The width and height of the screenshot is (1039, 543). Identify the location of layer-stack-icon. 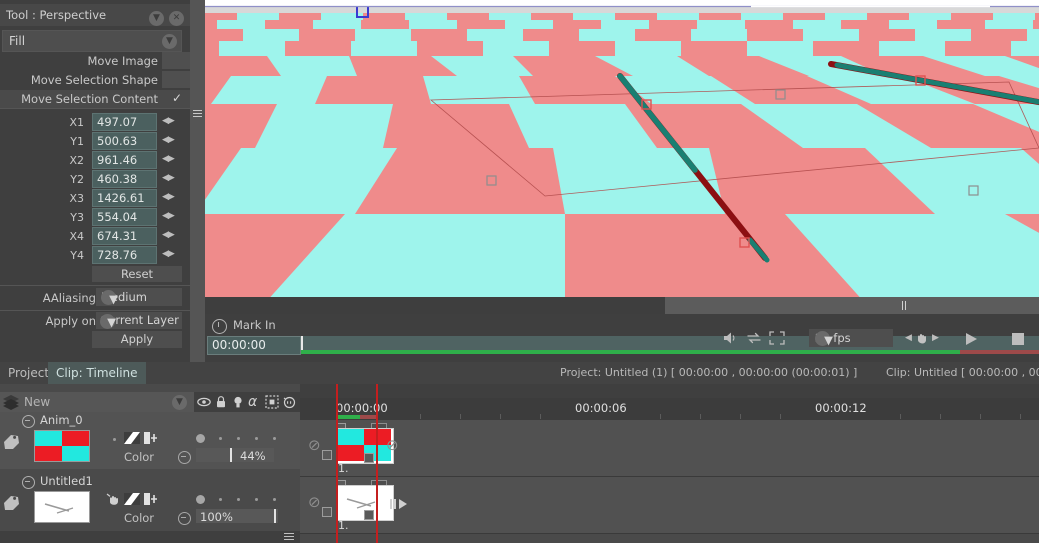
(11, 402).